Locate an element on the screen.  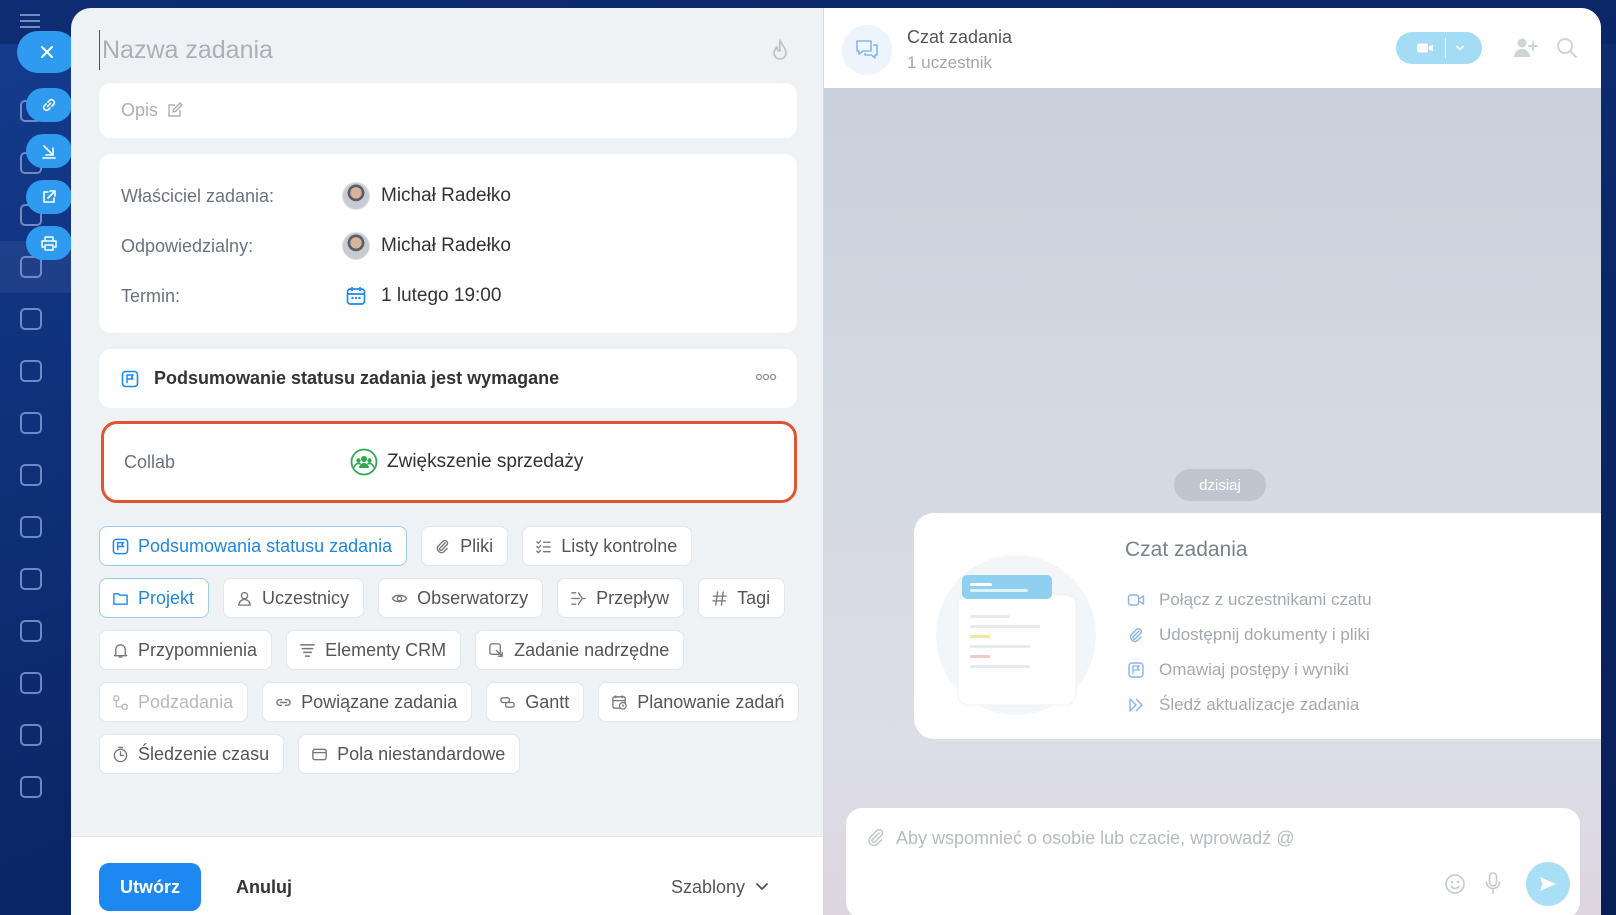
deadline-value: 1 lutego 19:00 is located at coordinates (421, 296).